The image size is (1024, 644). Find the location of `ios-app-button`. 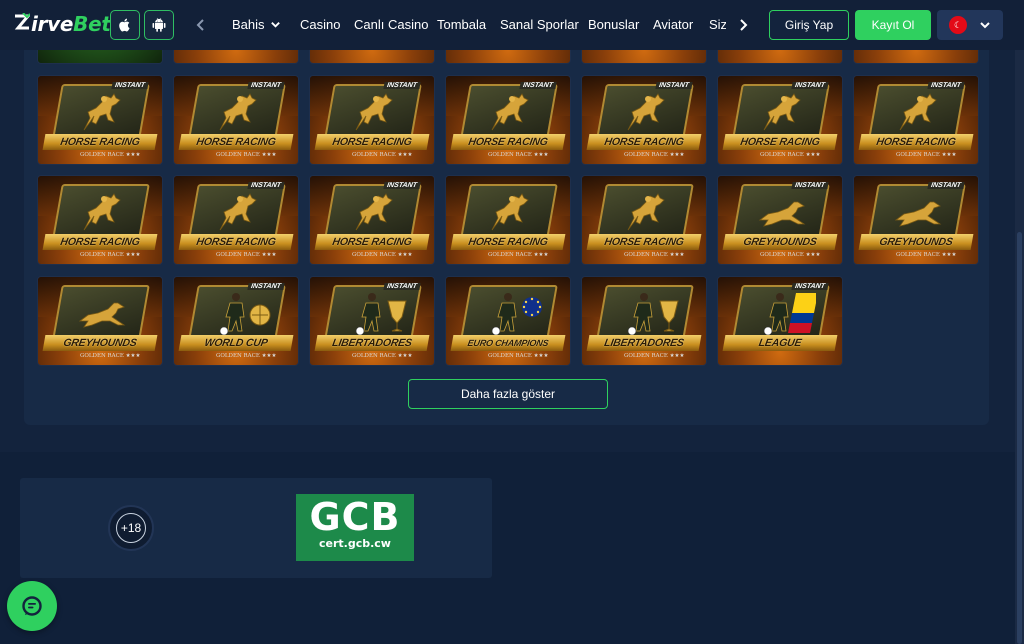

ios-app-button is located at coordinates (125, 25).